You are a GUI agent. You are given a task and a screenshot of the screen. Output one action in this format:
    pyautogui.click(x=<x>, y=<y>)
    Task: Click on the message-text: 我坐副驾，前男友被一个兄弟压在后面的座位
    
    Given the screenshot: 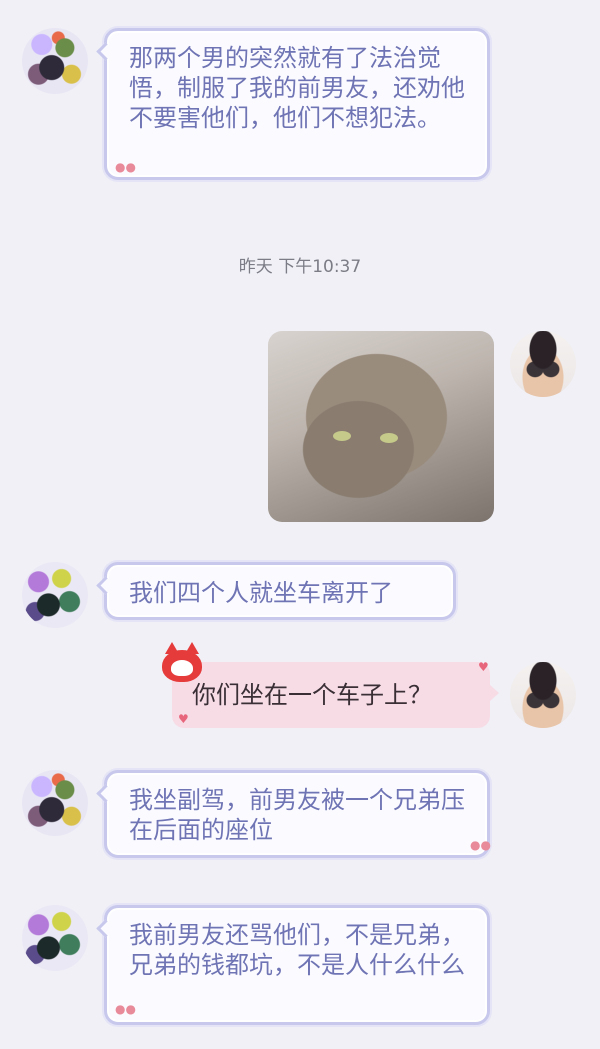 What is the action you would take?
    pyautogui.click(x=297, y=815)
    